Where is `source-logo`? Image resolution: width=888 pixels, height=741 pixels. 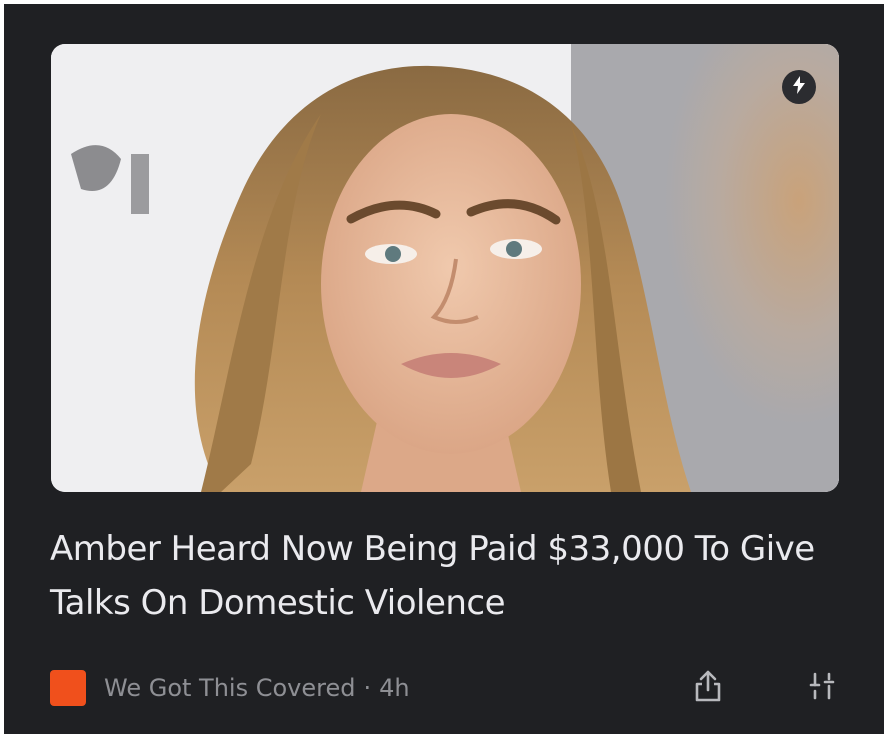
source-logo is located at coordinates (68, 688).